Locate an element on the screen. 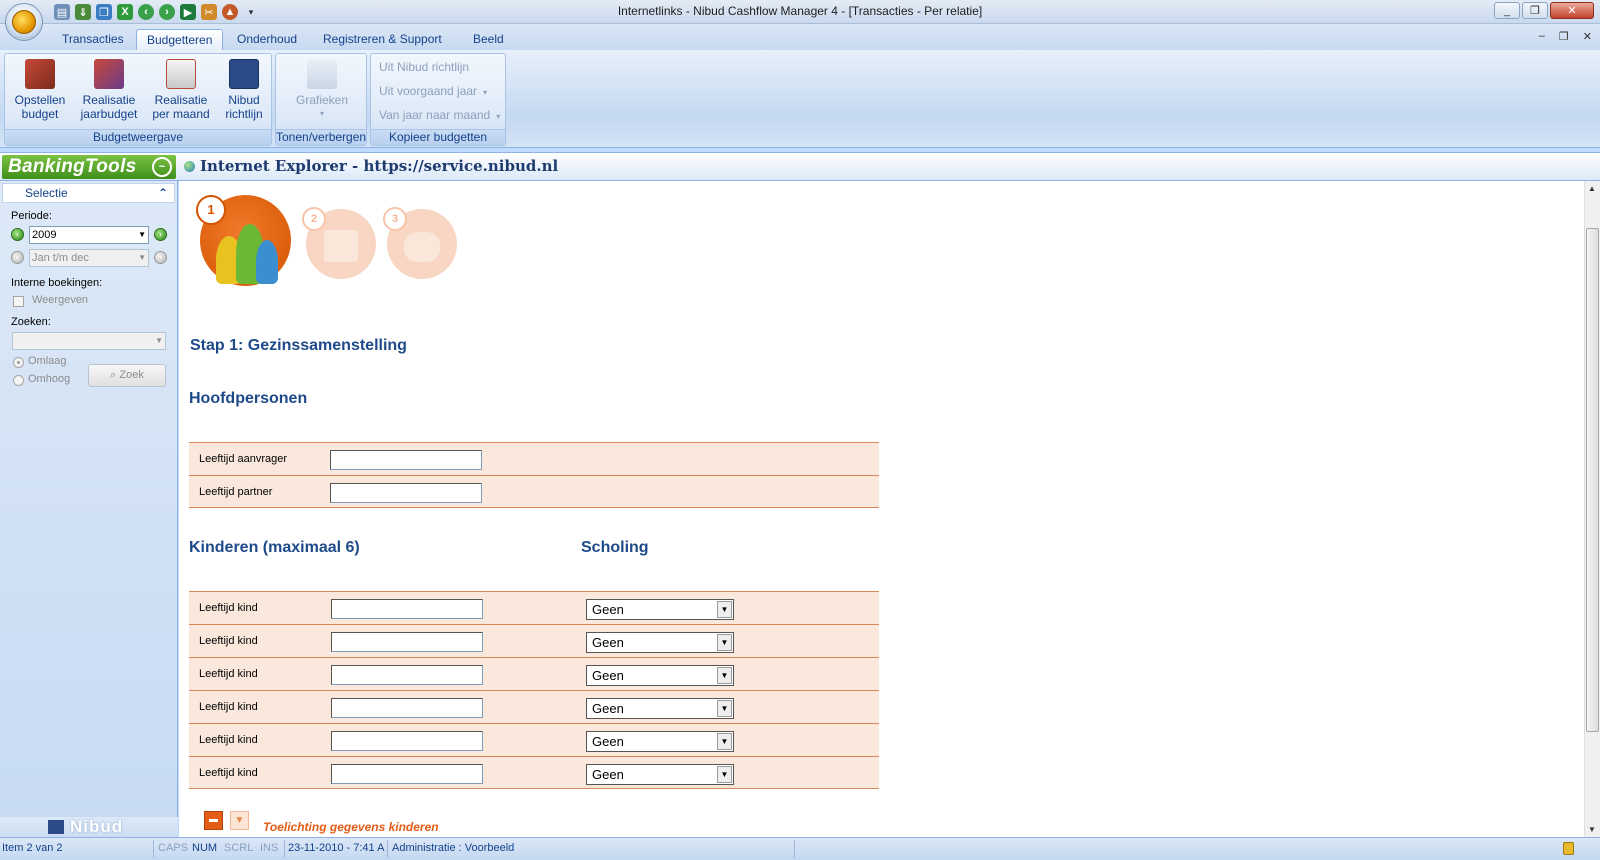 This screenshot has height=860, width=1600. realisatie-jaarbudget-label-1: Realisatie is located at coordinates (109, 100).